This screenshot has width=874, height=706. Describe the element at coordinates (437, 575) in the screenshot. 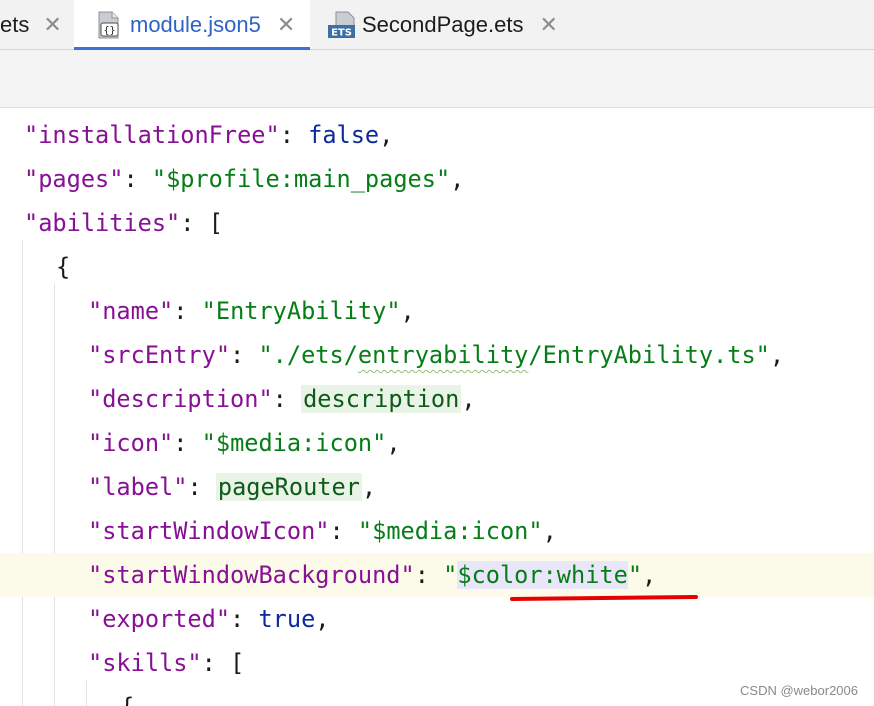

I see `code-line-current: "startWindowBackground": "$color:white",` at that location.